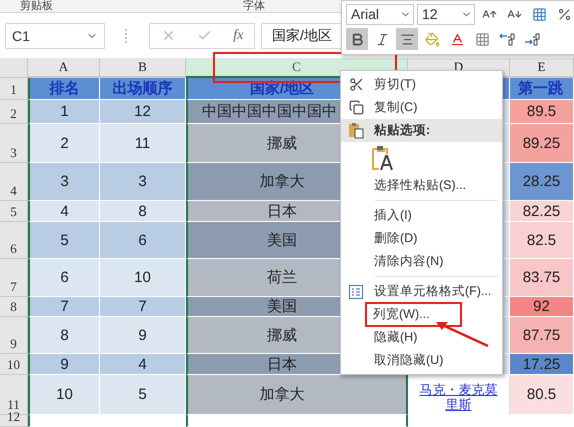 The image size is (574, 427). Describe the element at coordinates (542, 240) in the screenshot. I see `table-cell: 82.5` at that location.